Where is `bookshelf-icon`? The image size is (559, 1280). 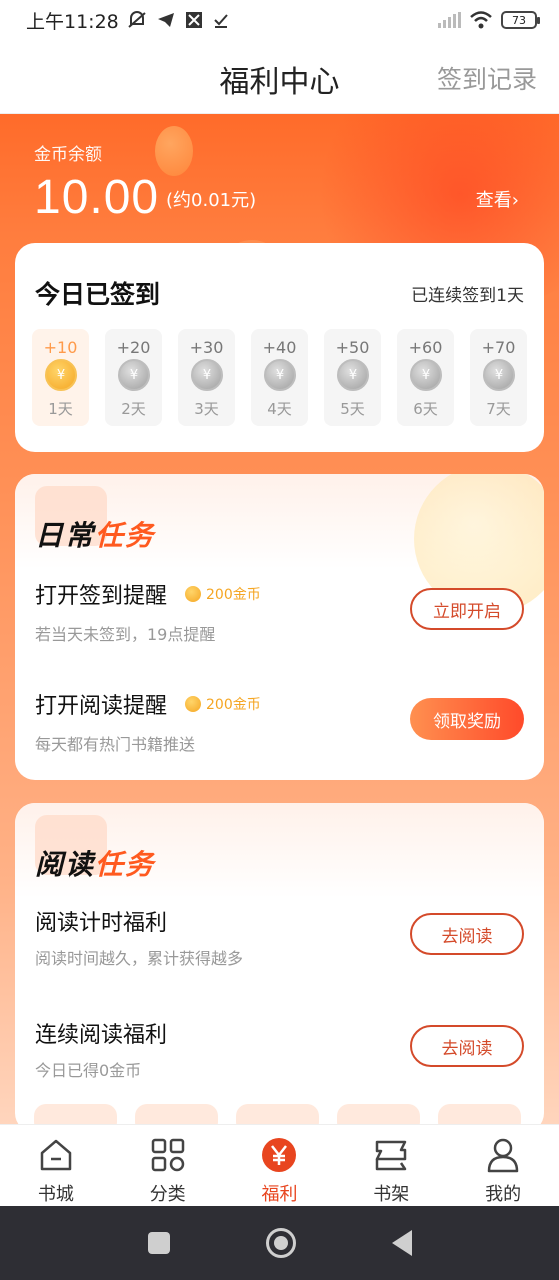
bookshelf-icon is located at coordinates (391, 1155).